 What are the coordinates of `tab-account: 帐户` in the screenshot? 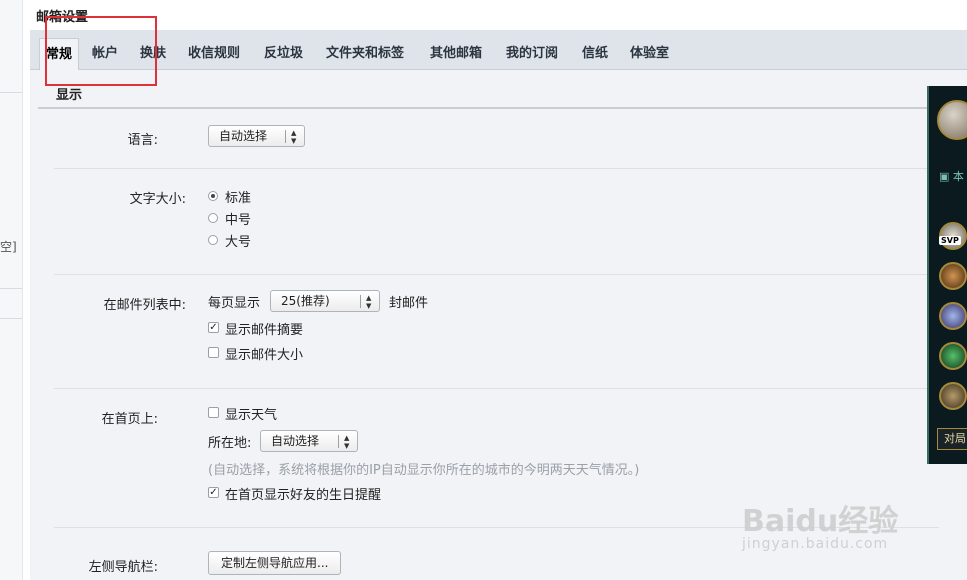 It's located at (105, 54).